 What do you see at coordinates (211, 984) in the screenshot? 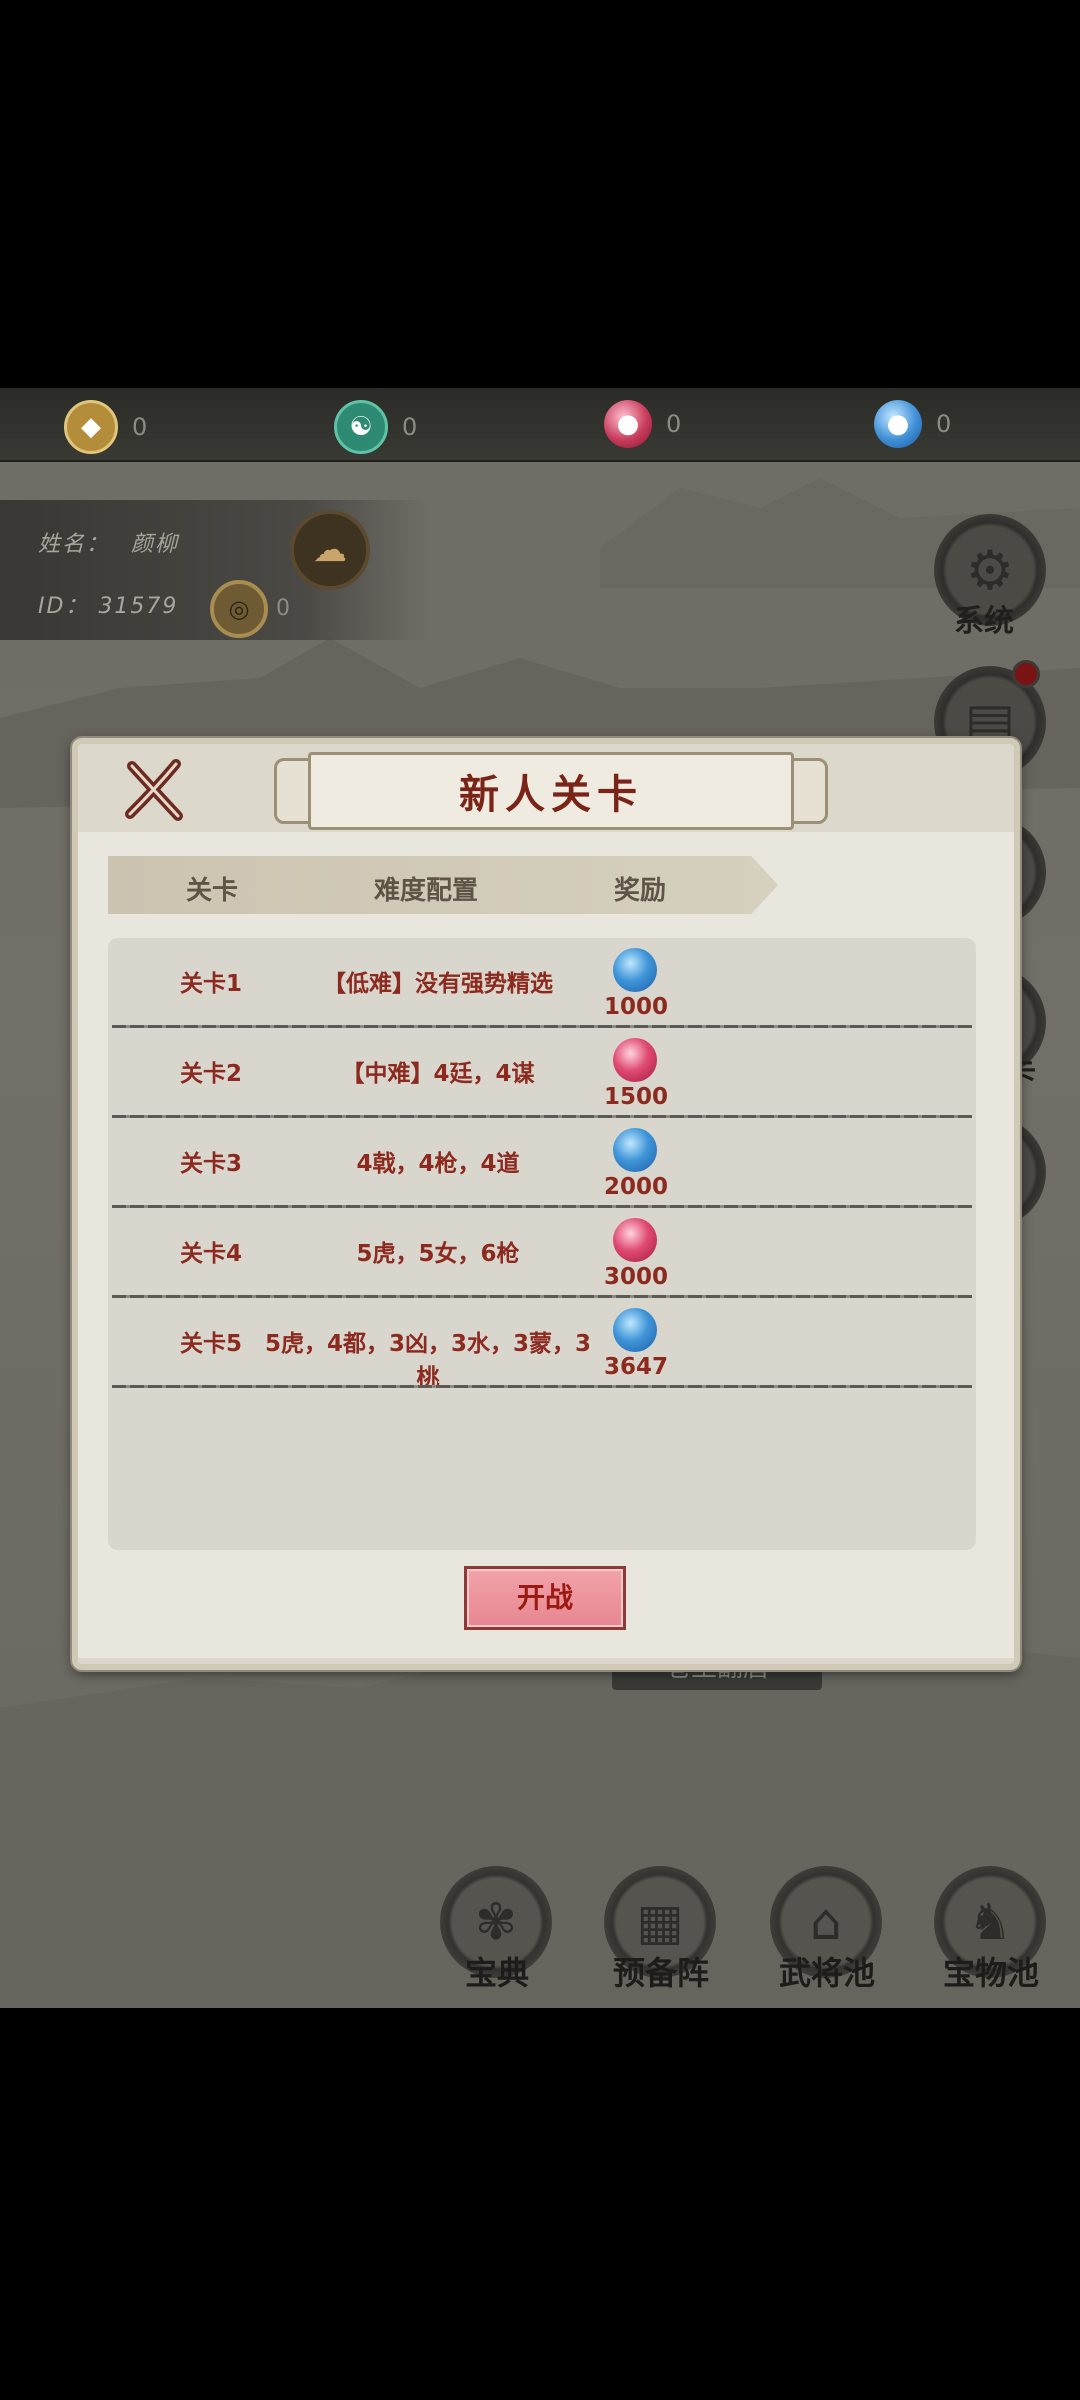
I see `stage-cell: 关卡1` at bounding box center [211, 984].